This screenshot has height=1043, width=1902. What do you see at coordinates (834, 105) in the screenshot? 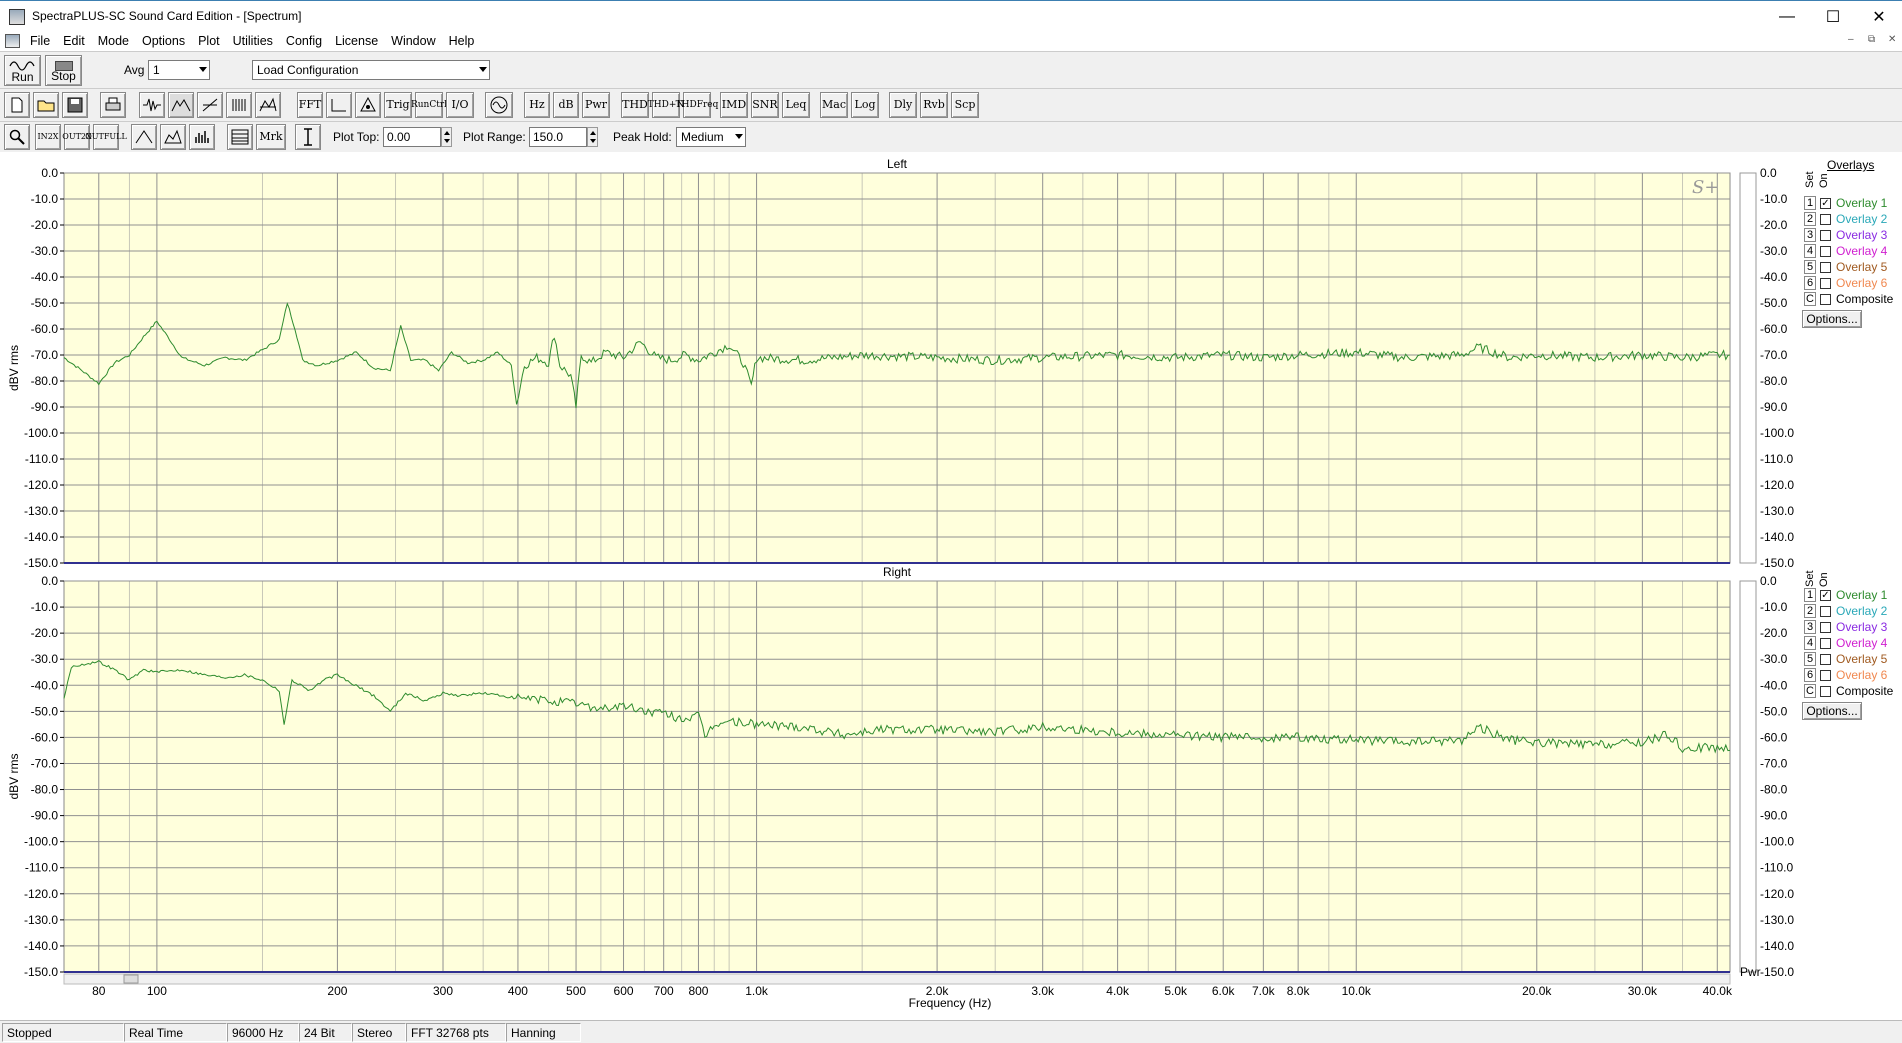
I see `macro-button: Mac` at bounding box center [834, 105].